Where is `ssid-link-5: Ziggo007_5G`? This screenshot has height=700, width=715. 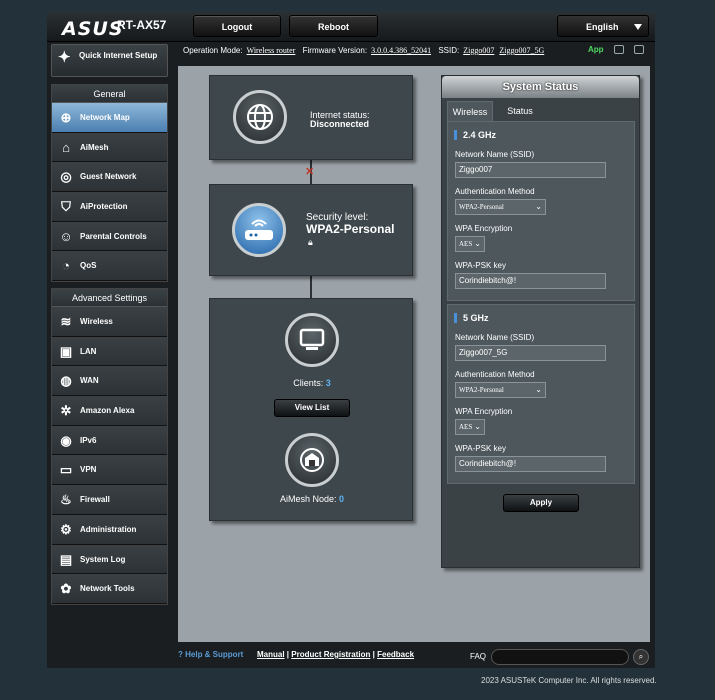 ssid-link-5: Ziggo007_5G is located at coordinates (521, 50).